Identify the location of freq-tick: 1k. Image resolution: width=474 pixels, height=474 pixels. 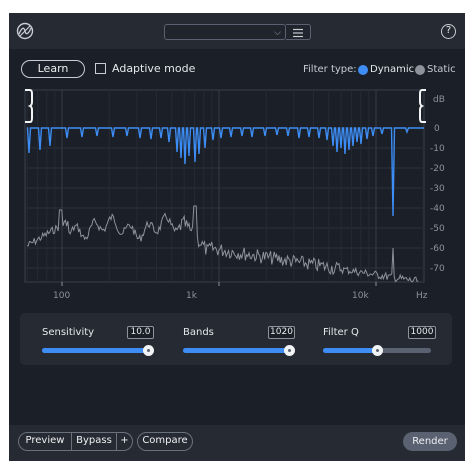
(192, 296).